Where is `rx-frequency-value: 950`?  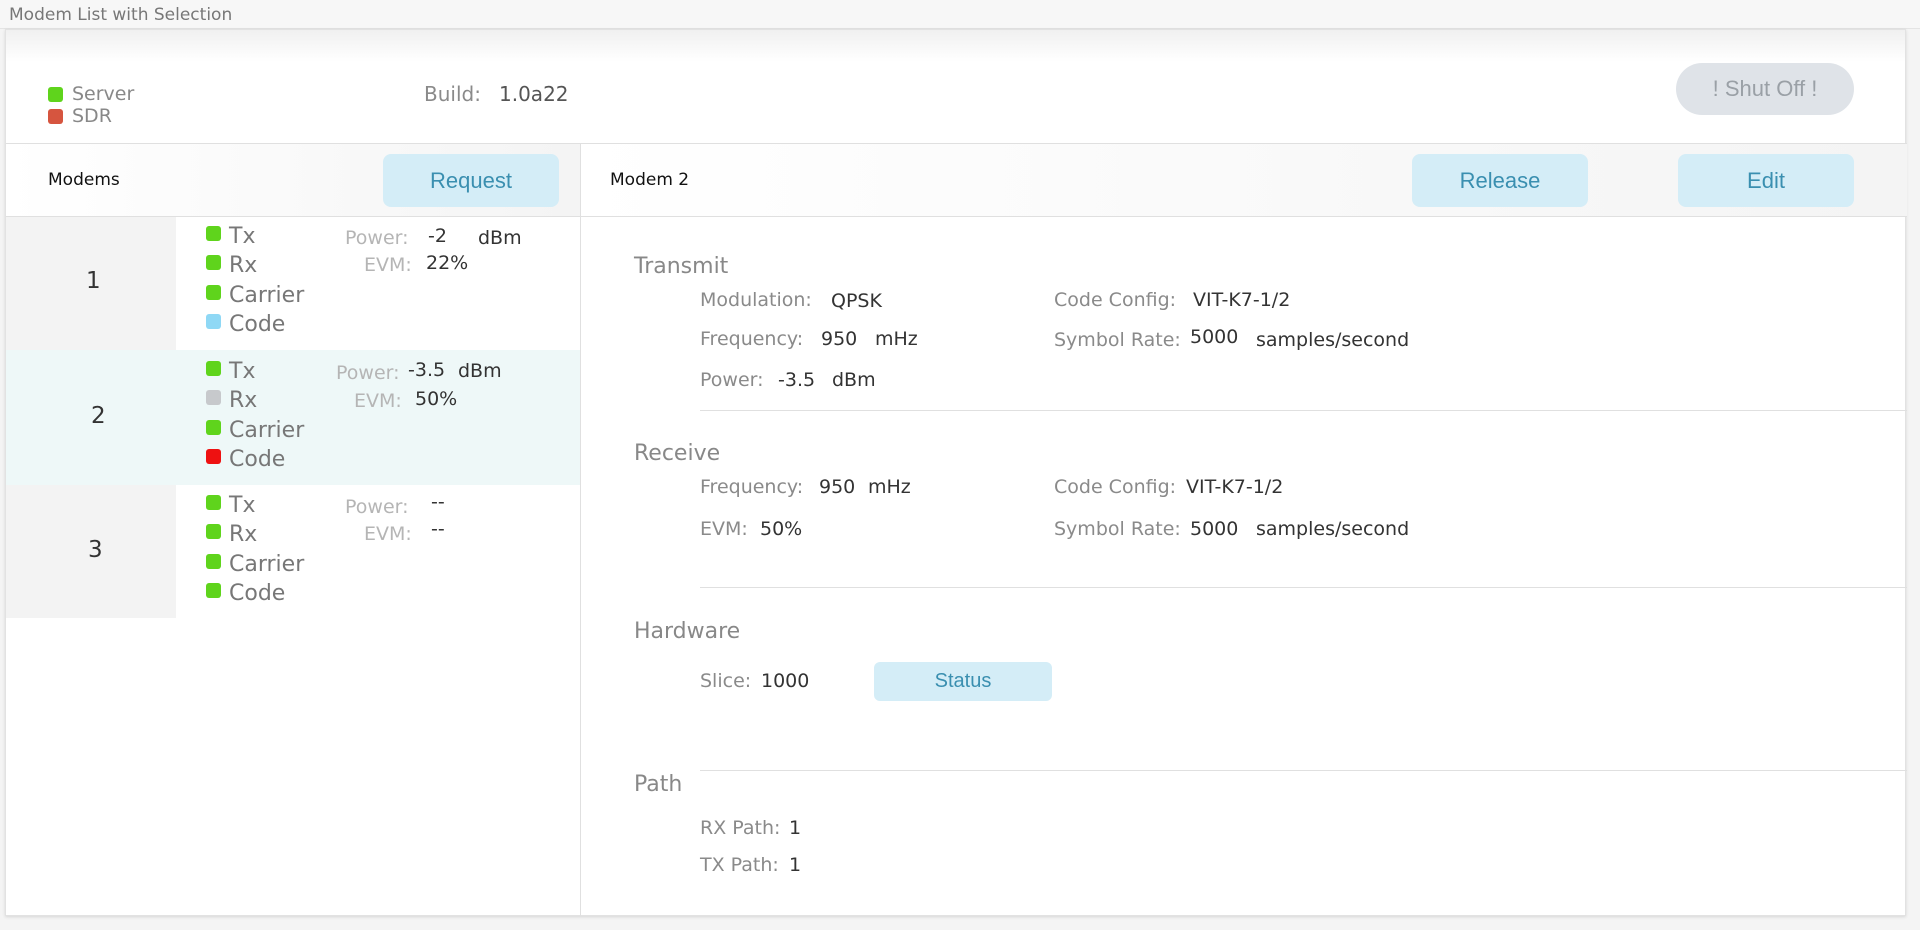 rx-frequency-value: 950 is located at coordinates (837, 487).